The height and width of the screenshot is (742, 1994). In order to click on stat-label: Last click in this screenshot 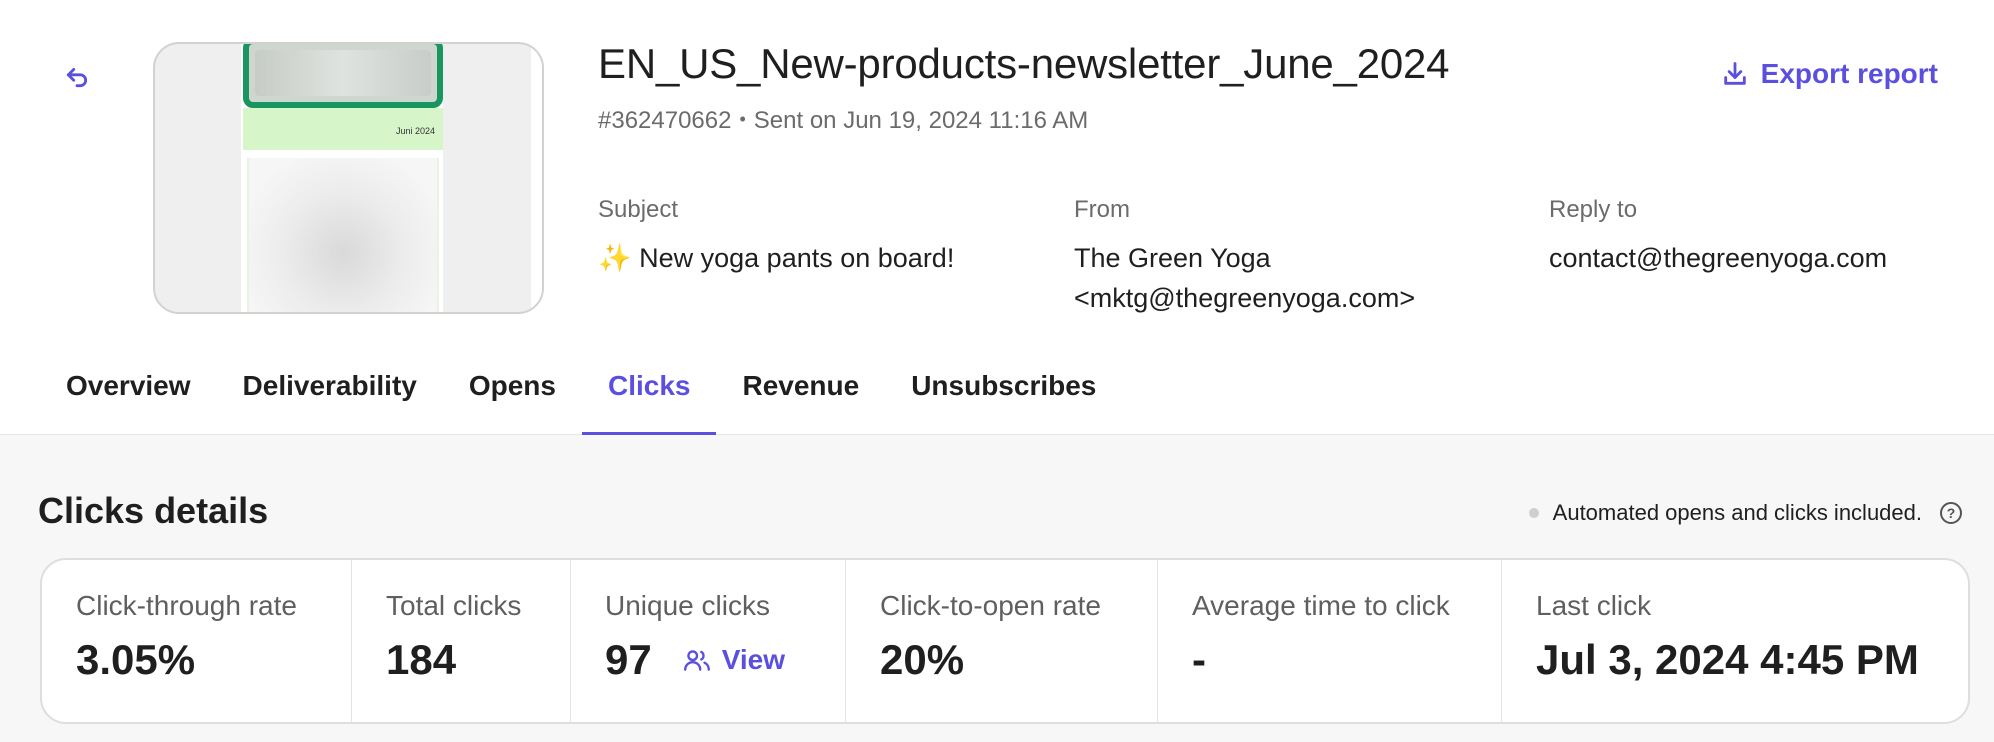, I will do `click(1594, 605)`.